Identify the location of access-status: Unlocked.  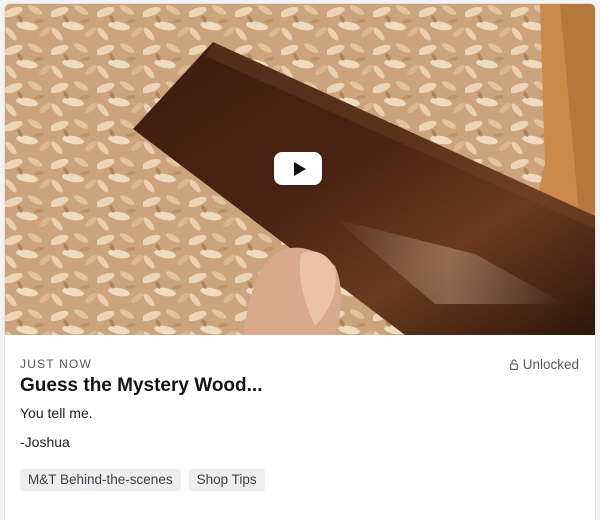
(544, 364).